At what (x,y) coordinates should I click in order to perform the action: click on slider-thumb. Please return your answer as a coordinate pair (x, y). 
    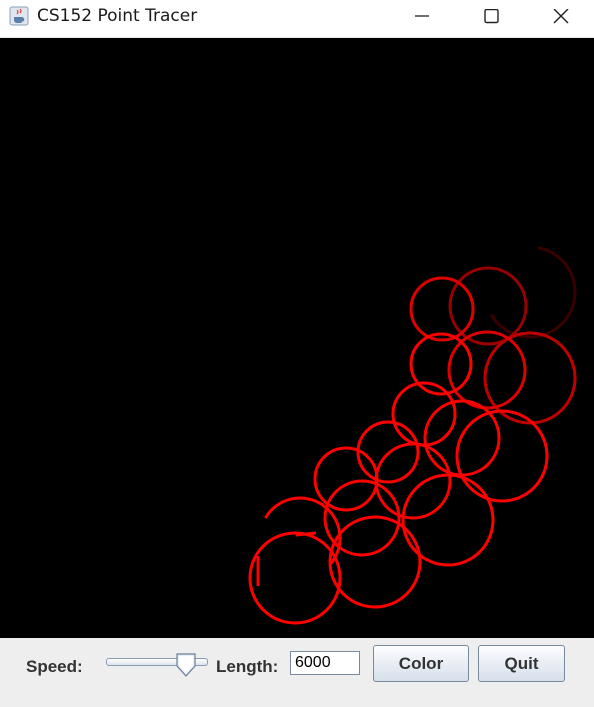
    Looking at the image, I should click on (186, 665).